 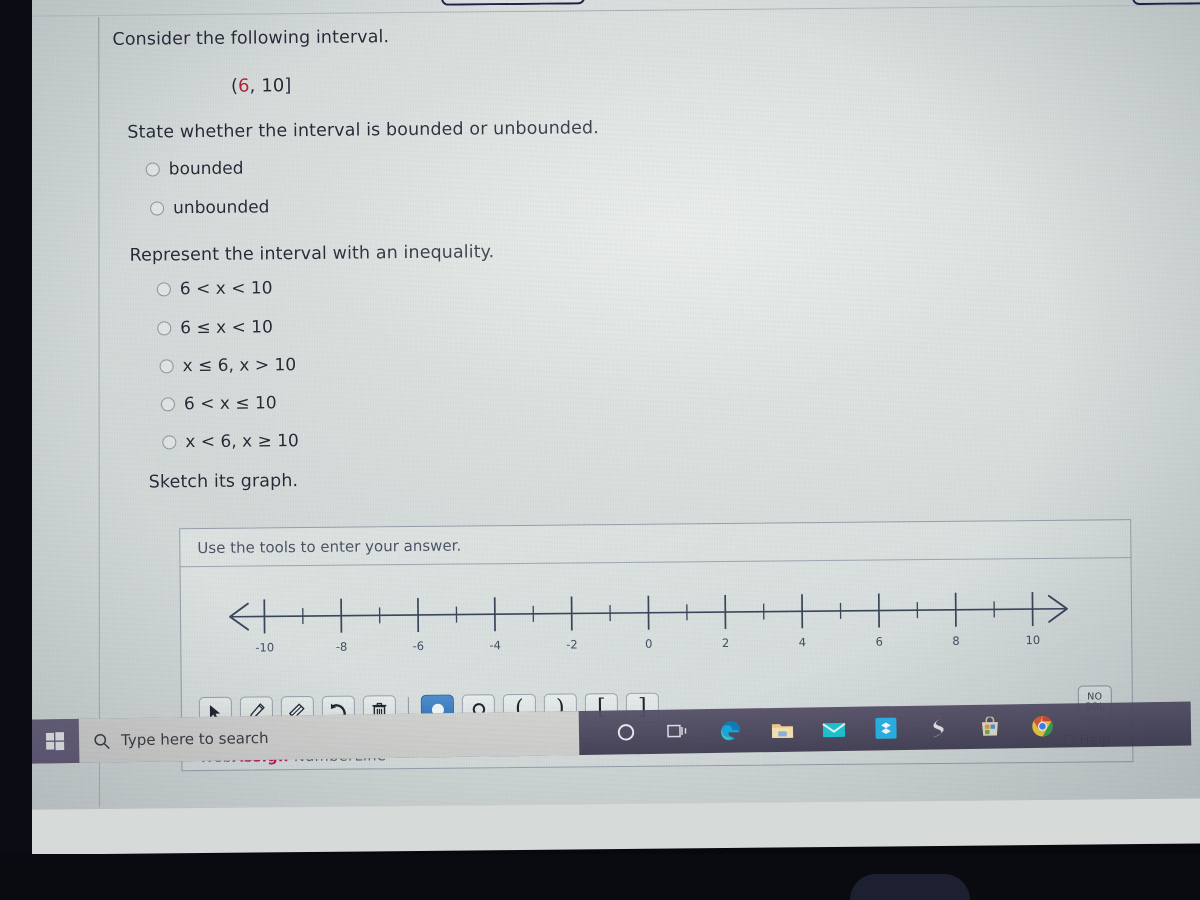 What do you see at coordinates (329, 737) in the screenshot?
I see `search-input: Type here to search` at bounding box center [329, 737].